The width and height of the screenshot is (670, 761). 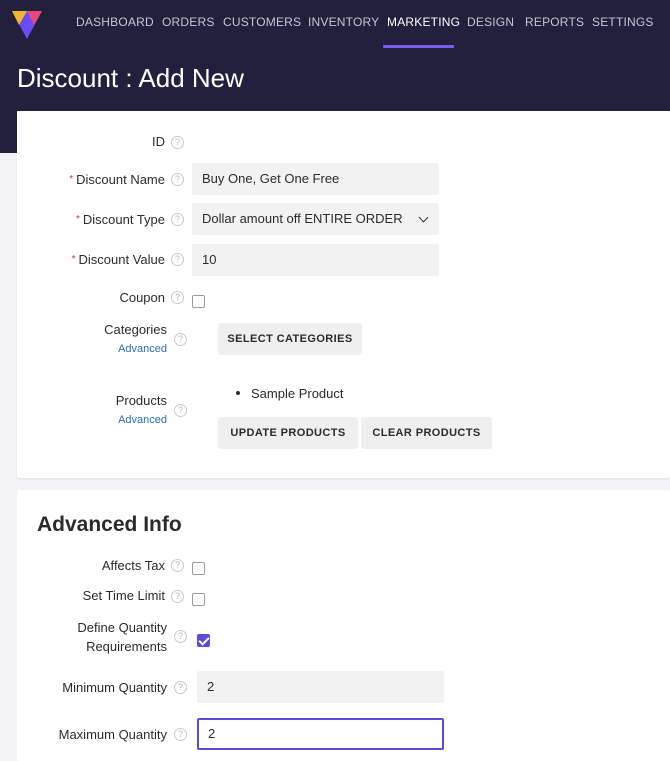 I want to click on define-quantity-label-line2: Requirements, so click(x=126, y=646).